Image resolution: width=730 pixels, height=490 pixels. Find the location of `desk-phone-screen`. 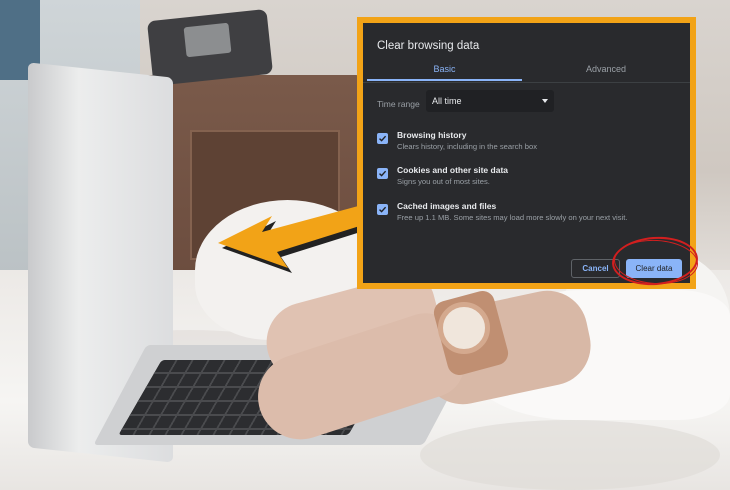

desk-phone-screen is located at coordinates (207, 40).